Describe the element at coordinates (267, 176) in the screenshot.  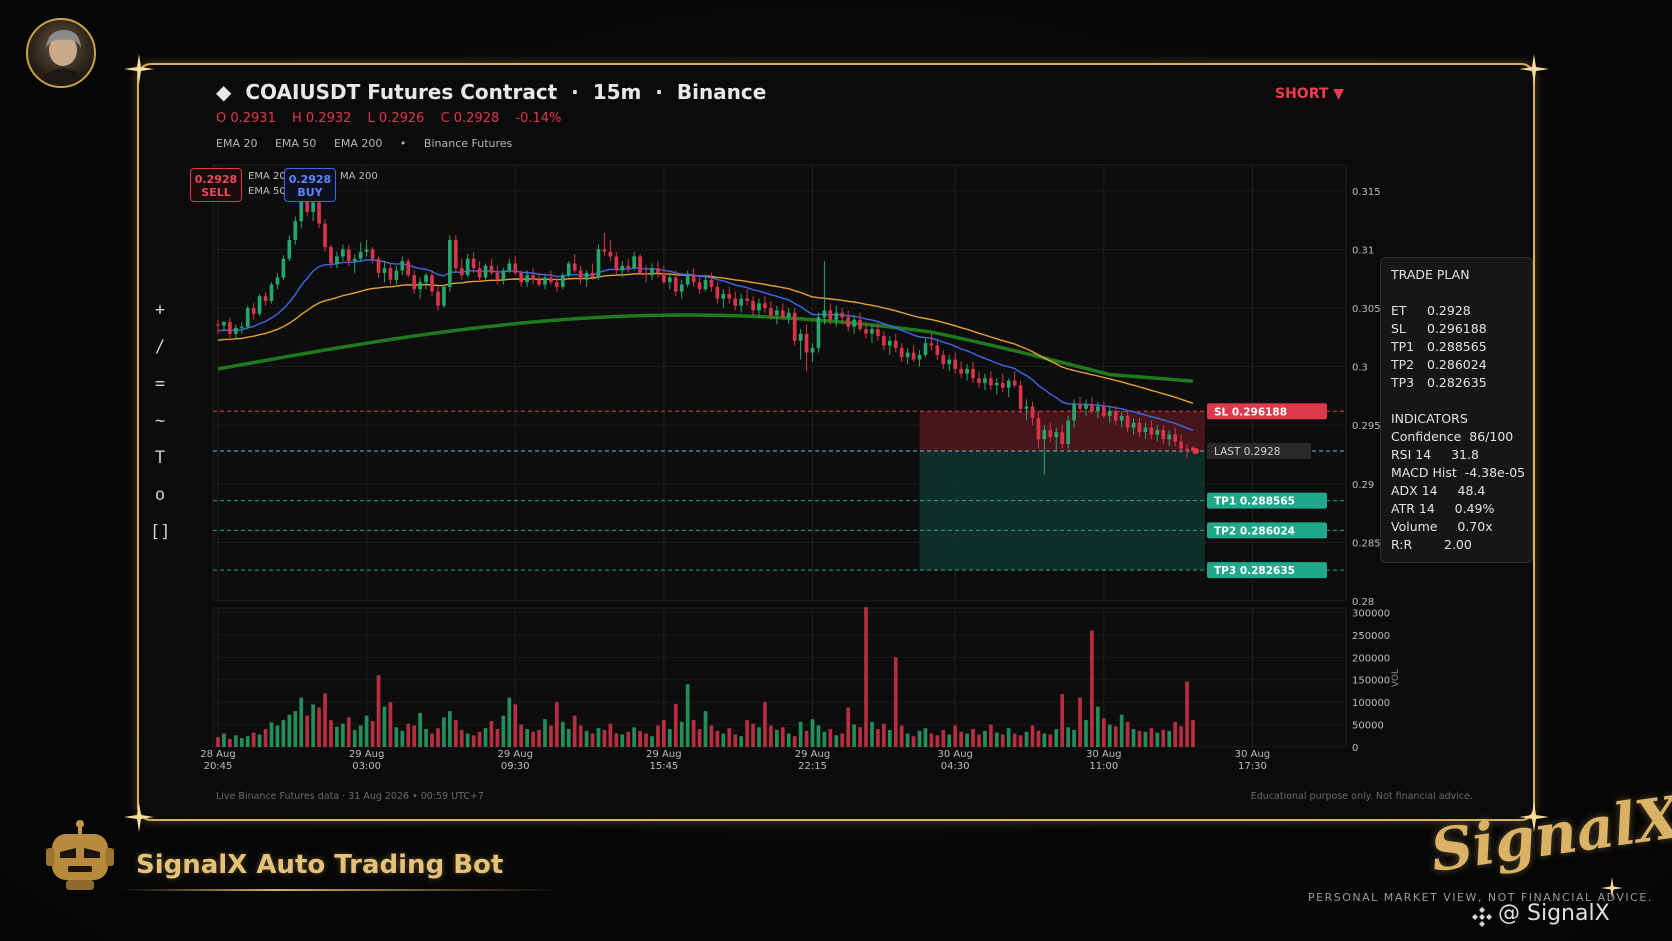
I see `mini-legend-ema20: EMA 20` at that location.